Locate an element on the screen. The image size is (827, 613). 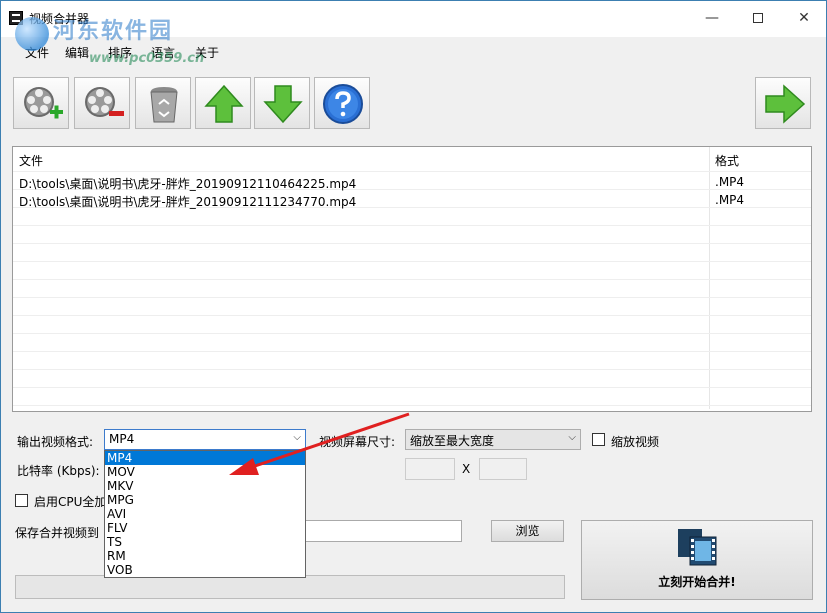
format-option-mov: MOV is located at coordinates (205, 472).